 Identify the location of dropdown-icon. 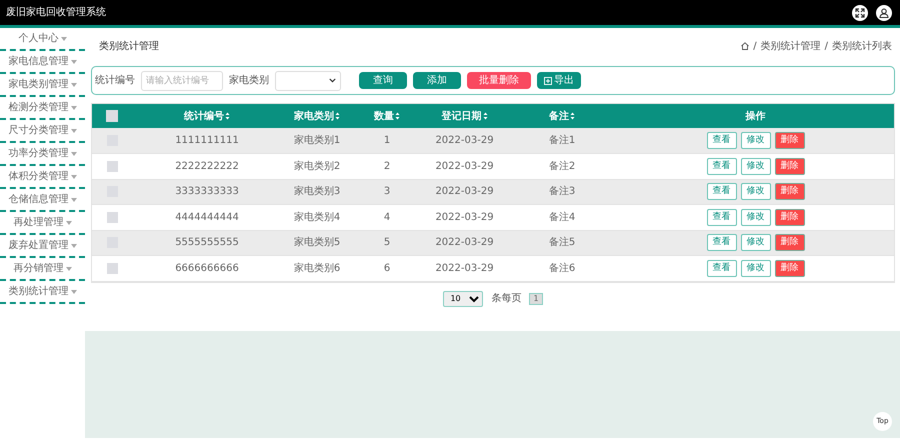
(332, 80).